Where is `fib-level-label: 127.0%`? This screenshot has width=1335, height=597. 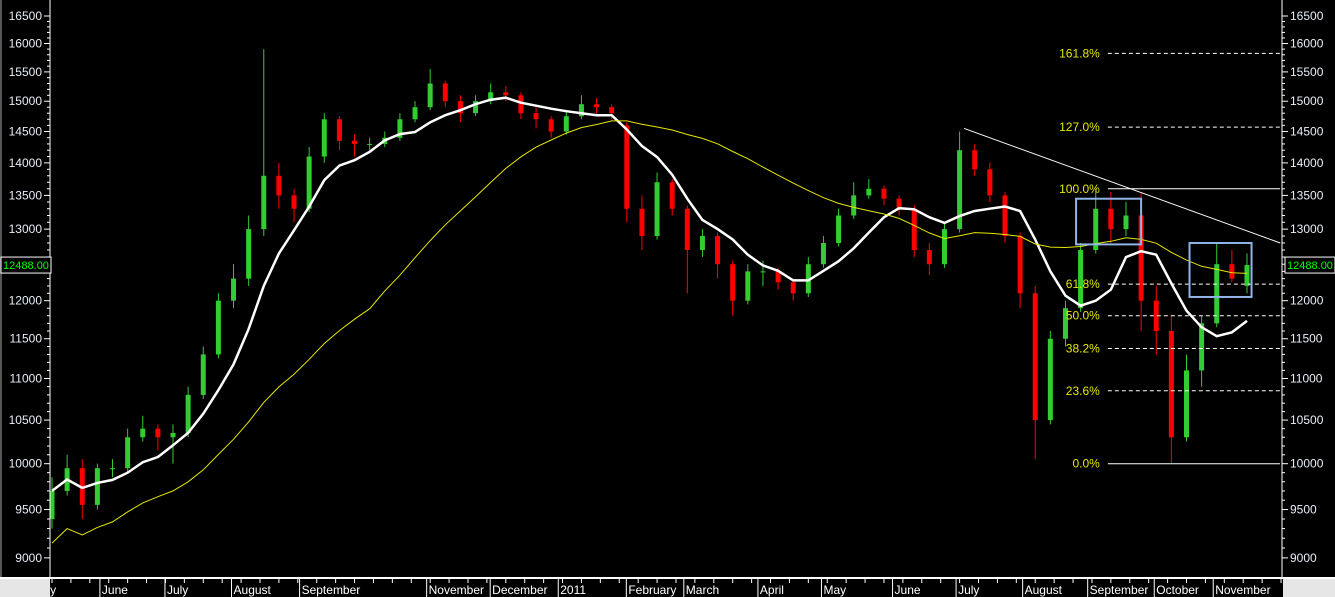
fib-level-label: 127.0% is located at coordinates (1079, 127).